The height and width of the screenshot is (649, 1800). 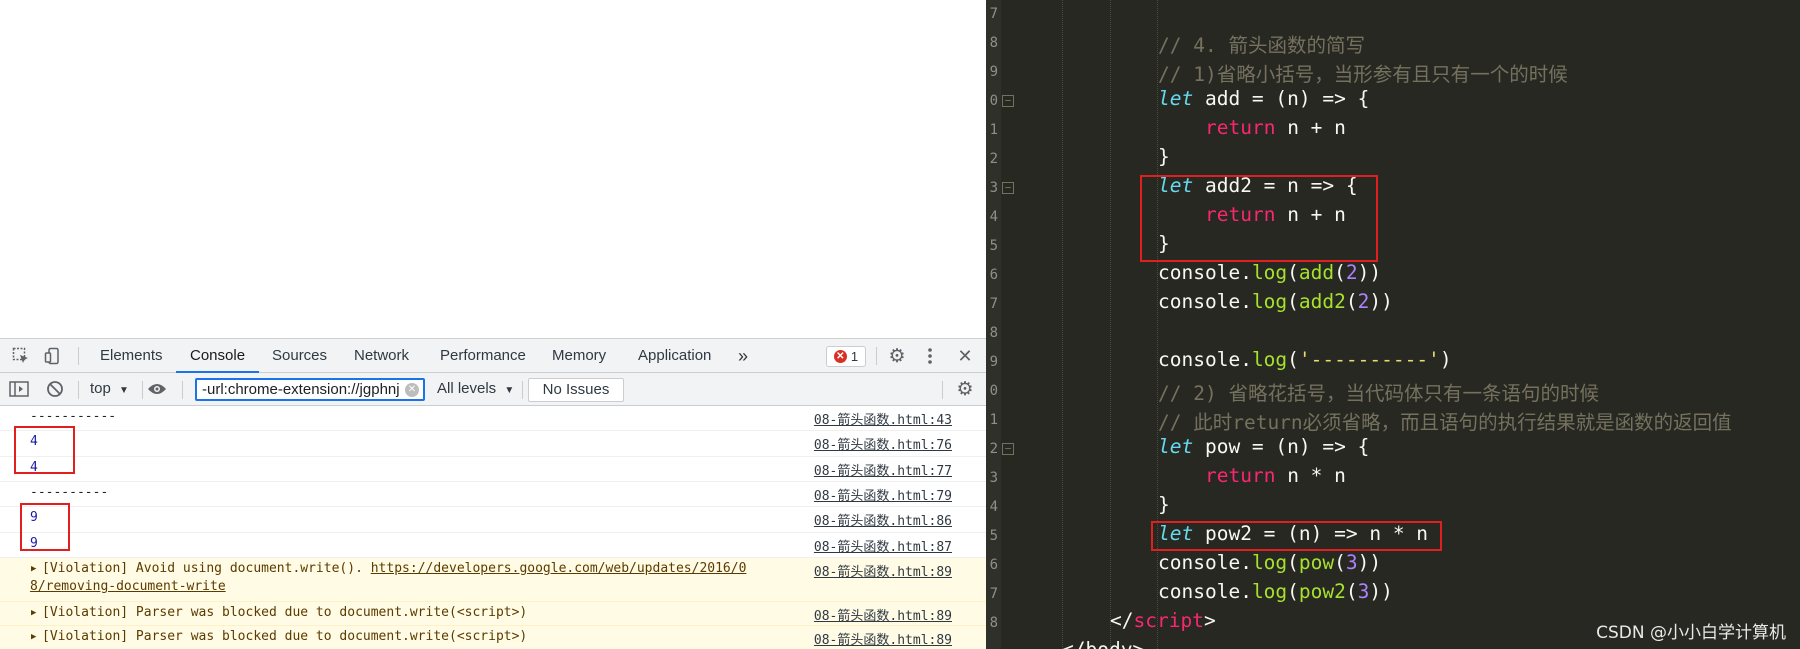 What do you see at coordinates (883, 418) in the screenshot?
I see `source-link: 08-箭头函数.html:43` at bounding box center [883, 418].